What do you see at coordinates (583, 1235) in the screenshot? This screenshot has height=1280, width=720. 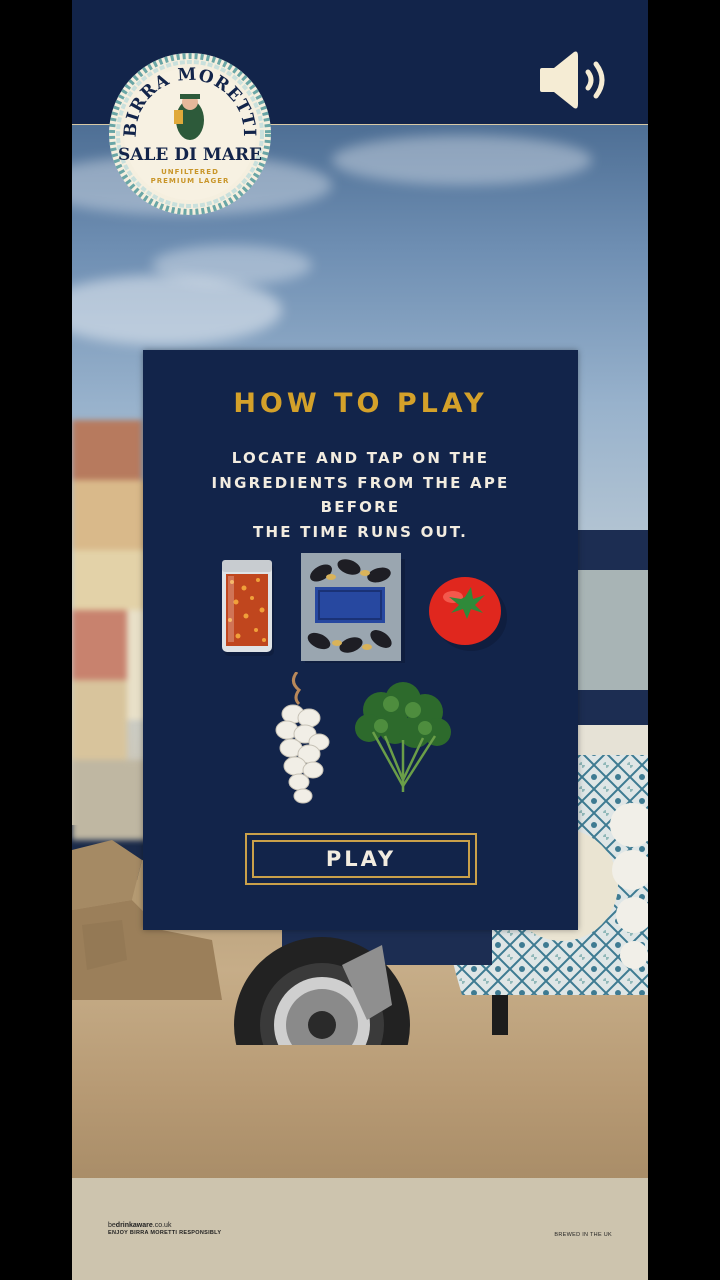 I see `brewed-in-uk-text: BREWED IN THE UK` at bounding box center [583, 1235].